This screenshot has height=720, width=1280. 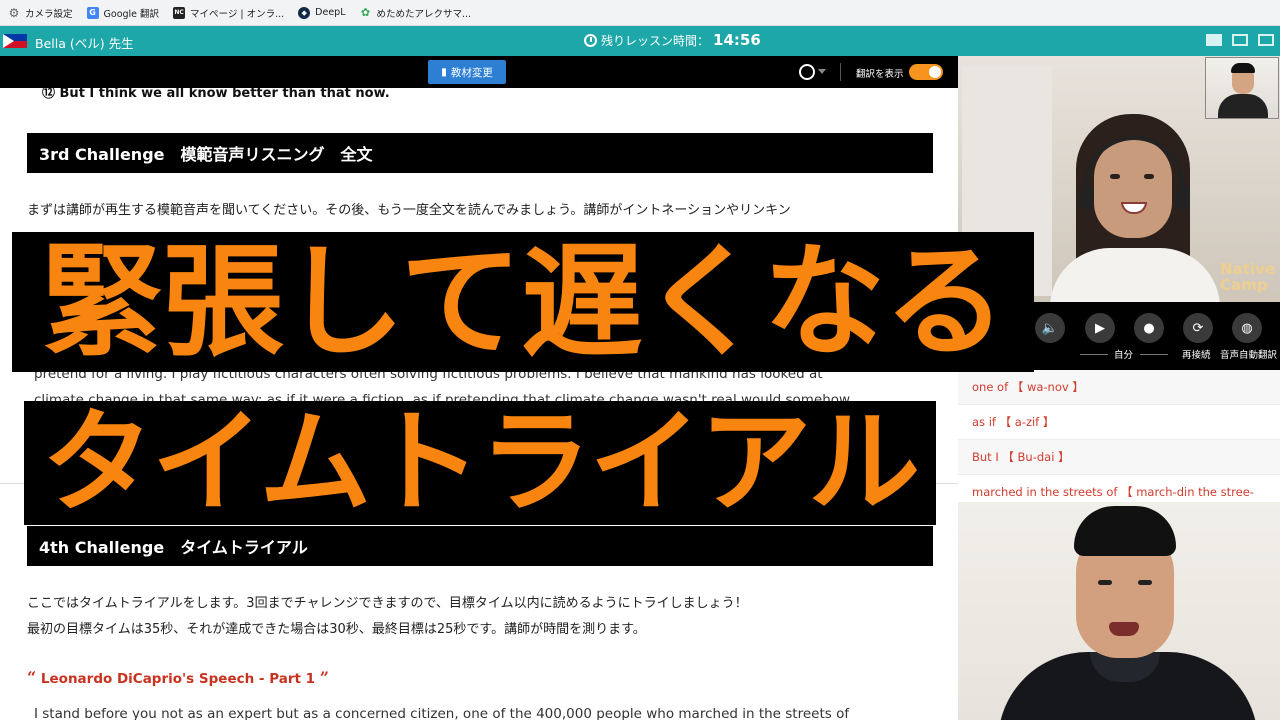 What do you see at coordinates (1249, 355) in the screenshot?
I see `auto-translate-label: 音声自動翻訳` at bounding box center [1249, 355].